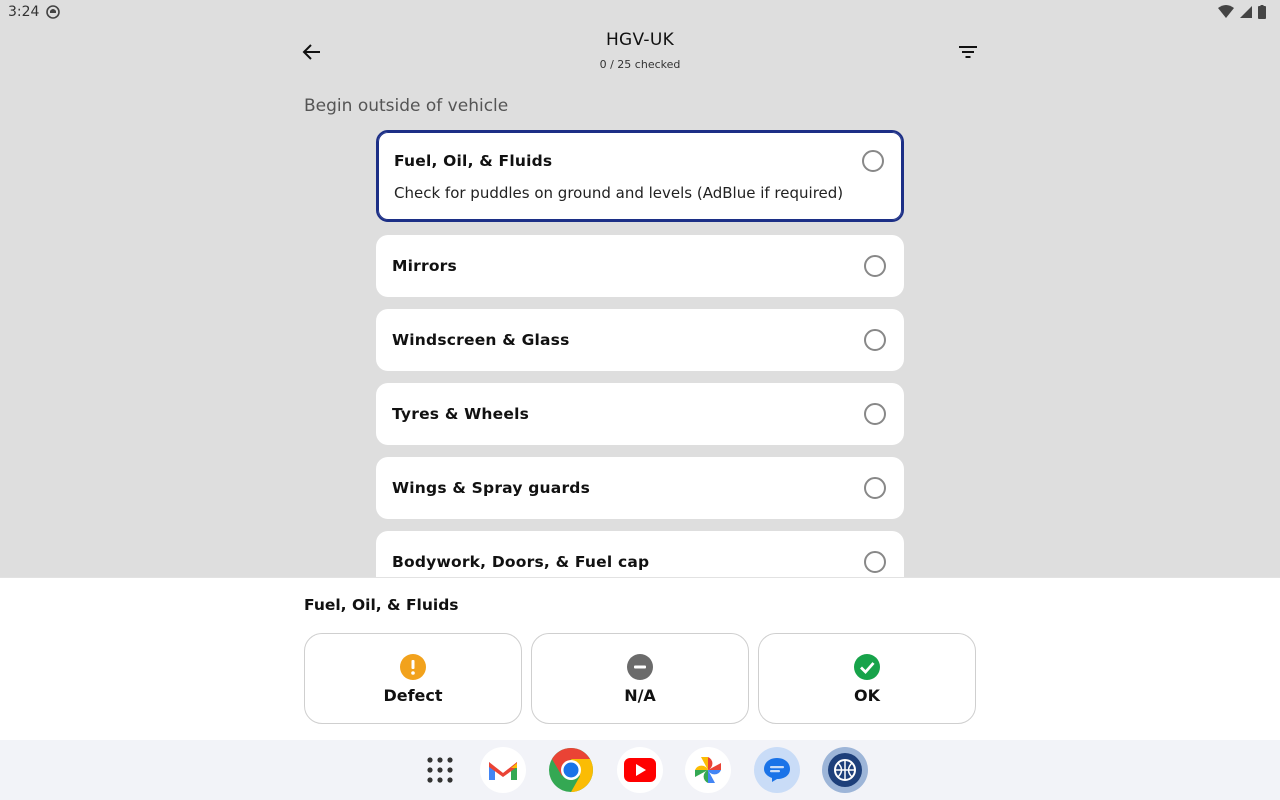  I want to click on checklist-item-tyres-wheels: Tyres & Wheels, so click(640, 414).